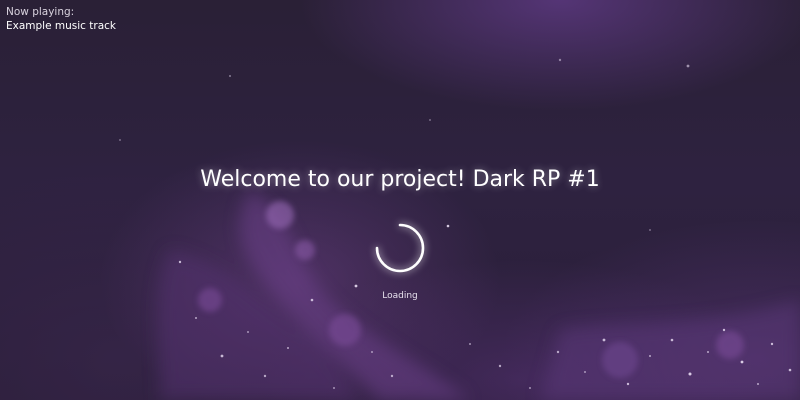 Image resolution: width=800 pixels, height=400 pixels. I want to click on loading-label: Loading, so click(400, 296).